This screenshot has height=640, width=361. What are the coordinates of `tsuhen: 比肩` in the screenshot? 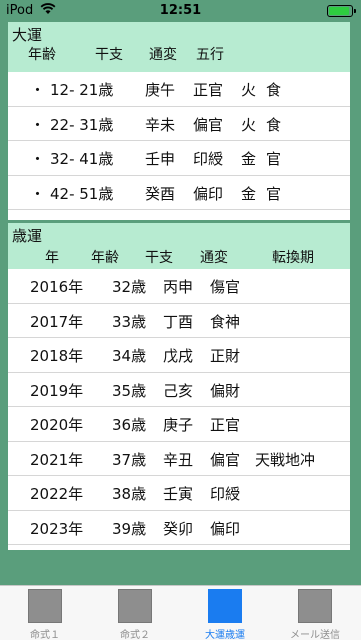 It's located at (208, 218).